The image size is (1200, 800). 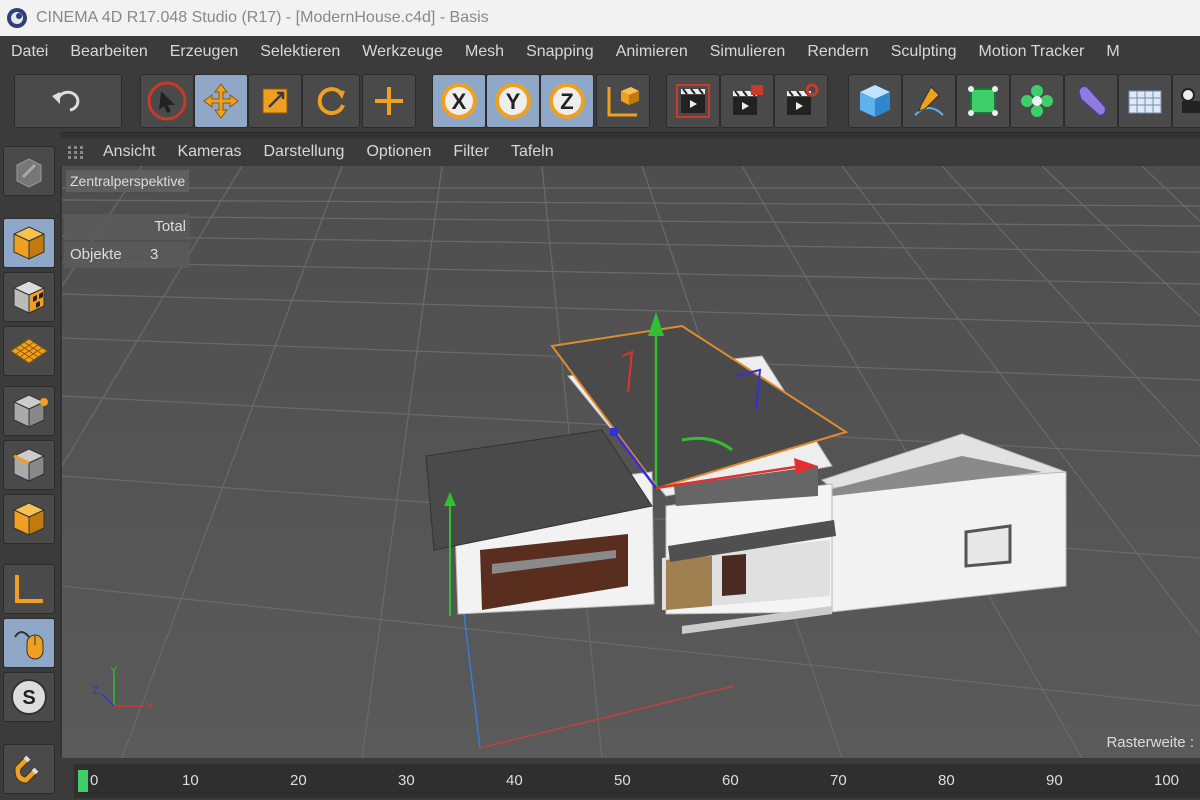 I want to click on floor-grid-icon, so click(x=1145, y=102).